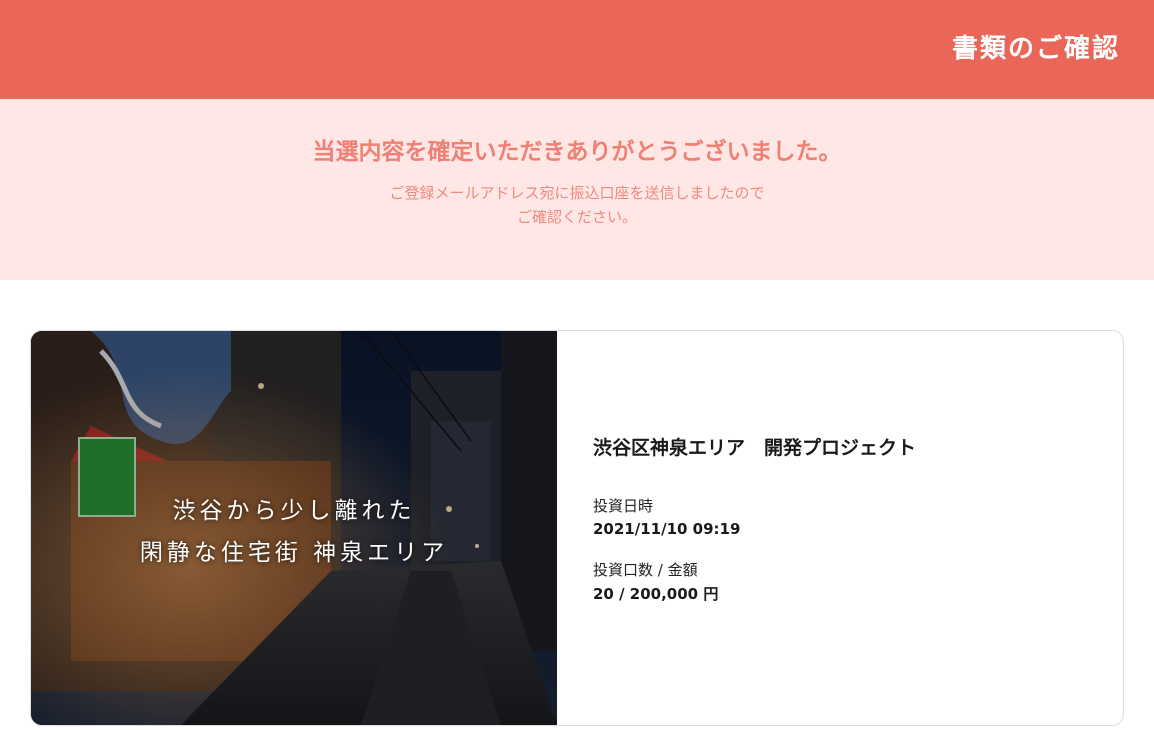 This screenshot has width=1154, height=730. What do you see at coordinates (755, 448) in the screenshot?
I see `project-name: 渋谷区神泉エリア 開発プロジェクト` at bounding box center [755, 448].